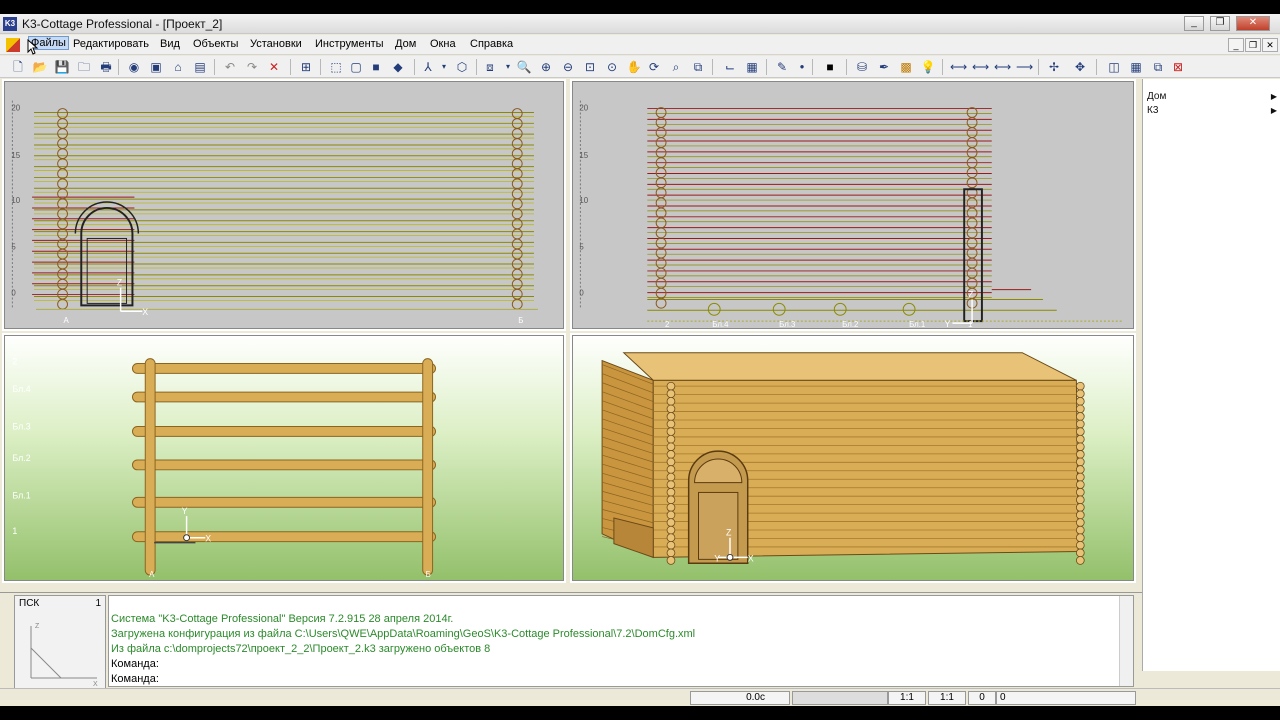 The image size is (1280, 720). Describe the element at coordinates (717, 558) in the screenshot. I see `axis-y-label: Y` at that location.